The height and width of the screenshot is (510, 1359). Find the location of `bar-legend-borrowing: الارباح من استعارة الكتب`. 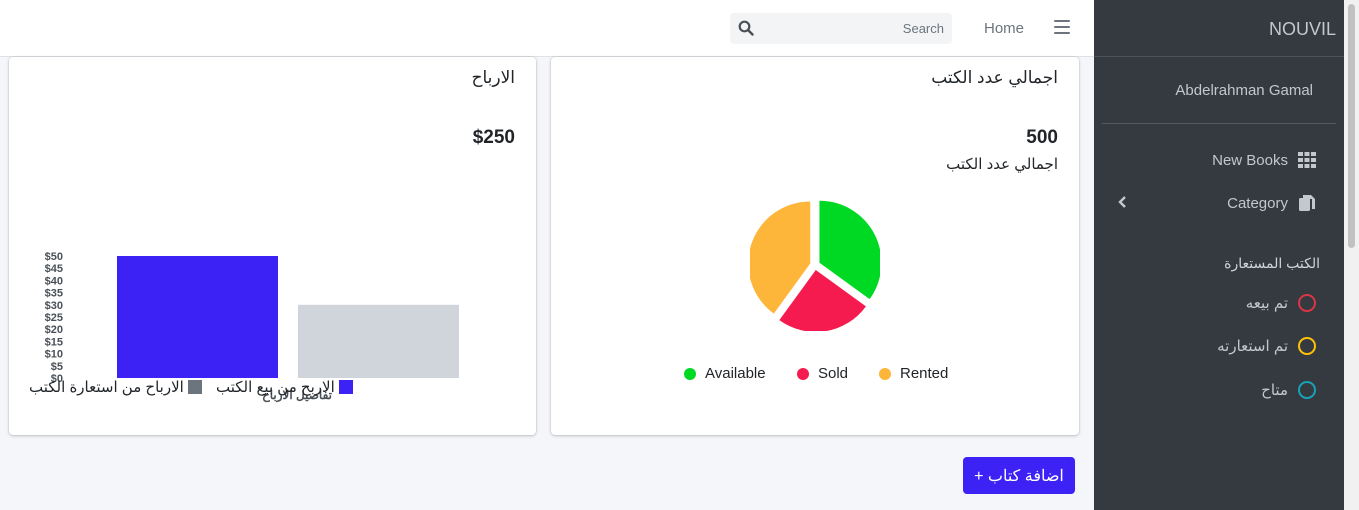

bar-legend-borrowing: الارباح من استعارة الكتب is located at coordinates (115, 387).